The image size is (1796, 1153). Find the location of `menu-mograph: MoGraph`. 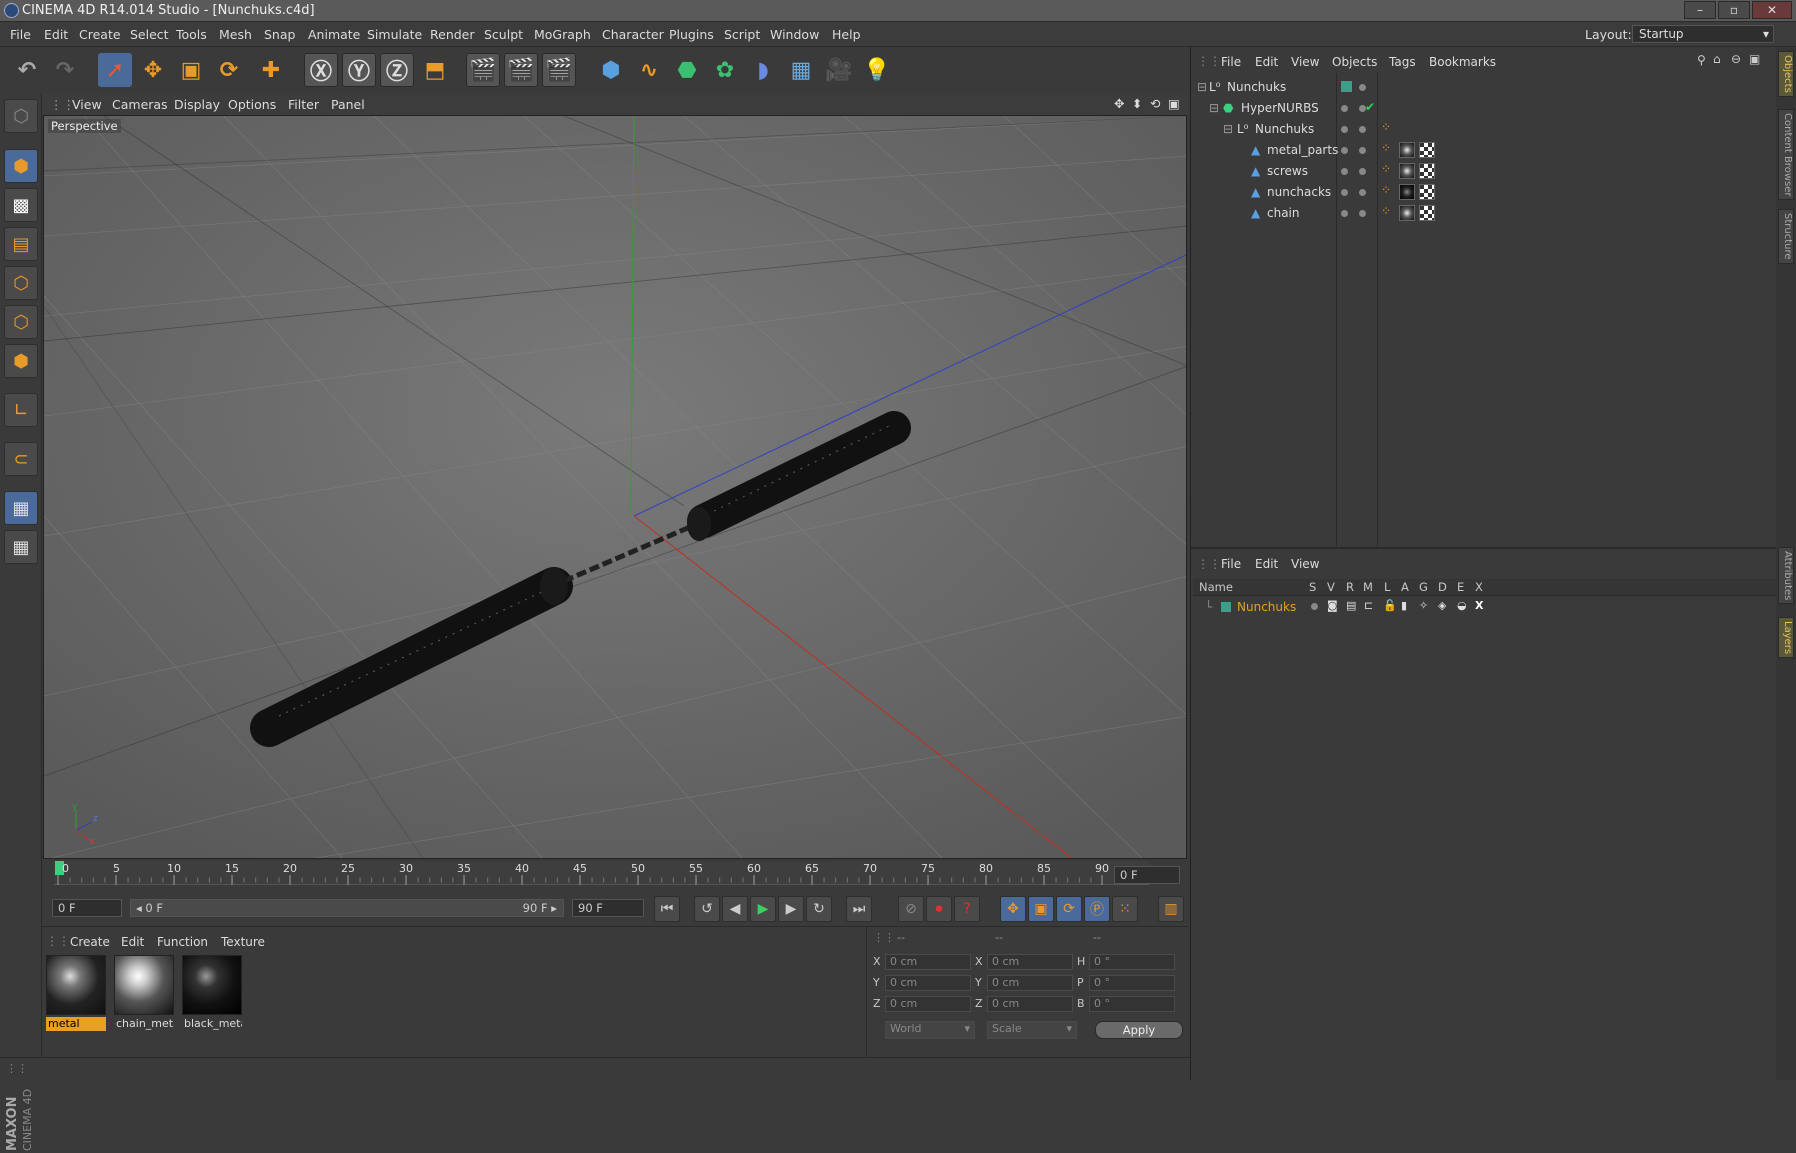

menu-mograph: MoGraph is located at coordinates (562, 34).